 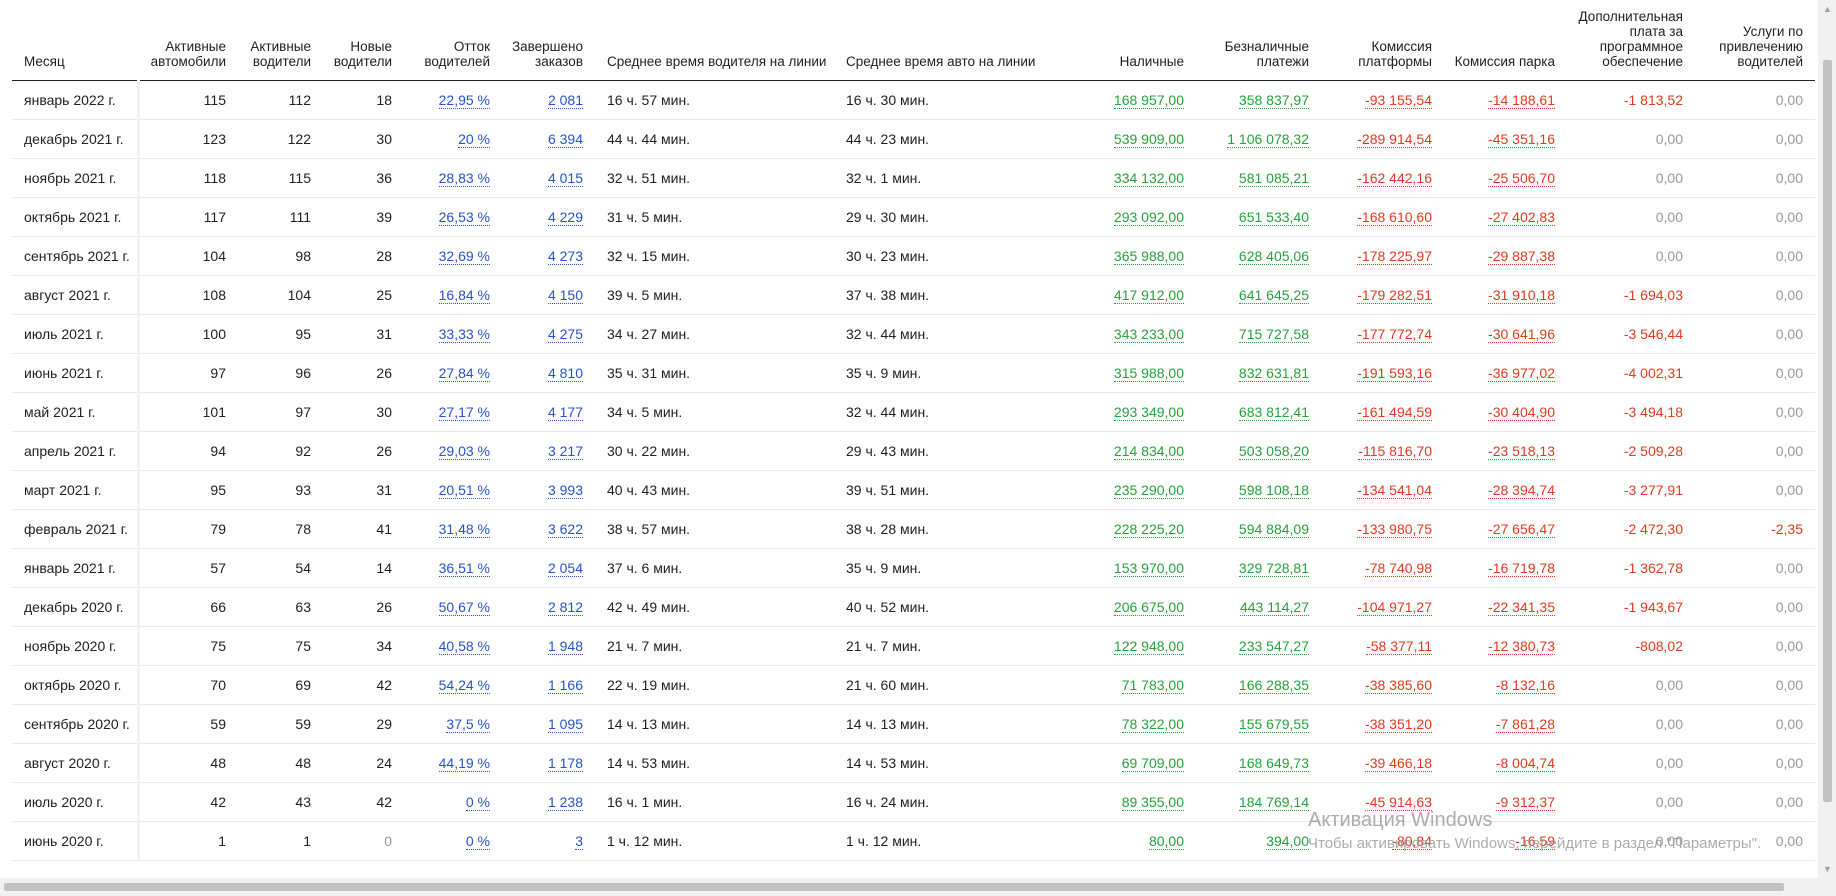 What do you see at coordinates (1287, 841) in the screenshot?
I see `cashless-link: 394,00` at bounding box center [1287, 841].